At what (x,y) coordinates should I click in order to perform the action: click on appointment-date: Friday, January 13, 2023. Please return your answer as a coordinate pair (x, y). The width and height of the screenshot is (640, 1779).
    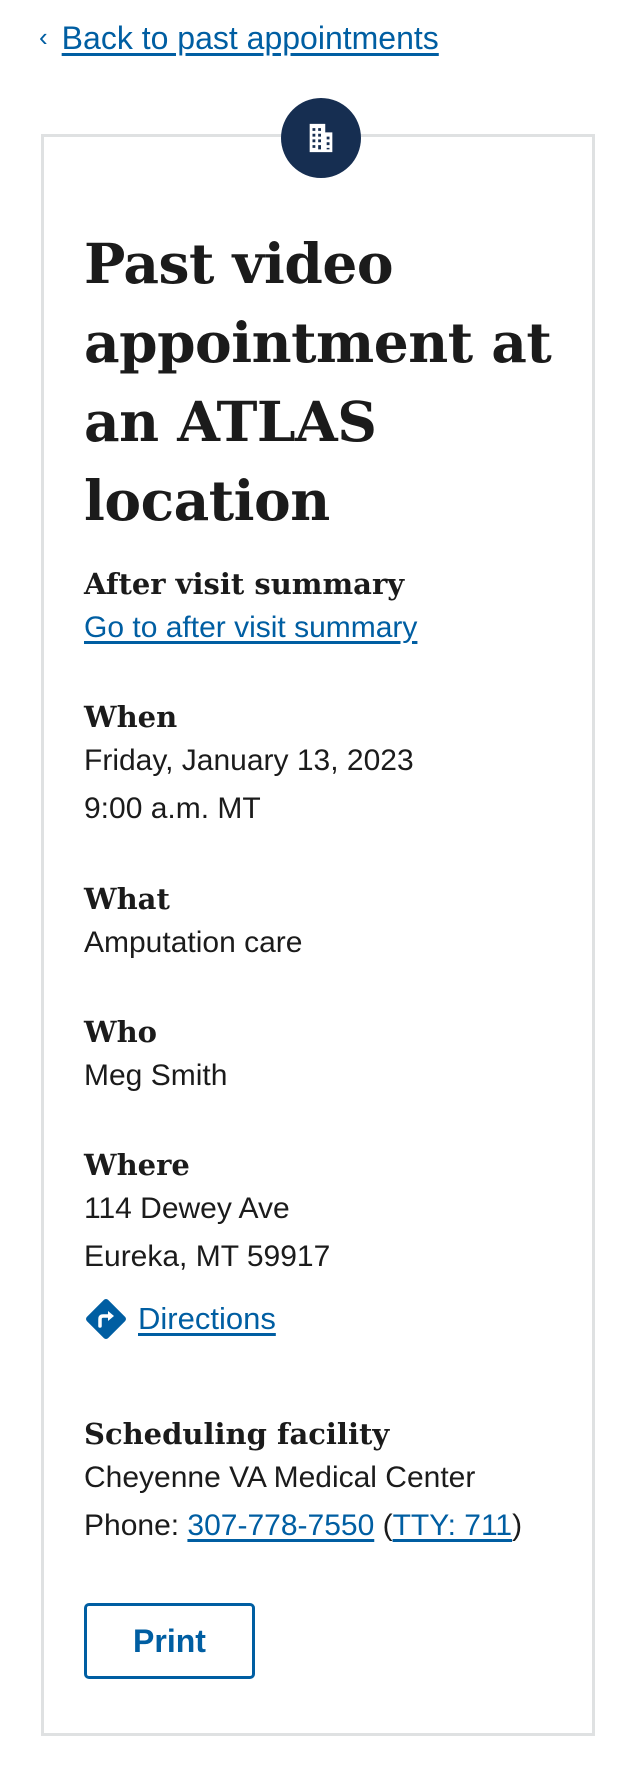
    Looking at the image, I should click on (249, 760).